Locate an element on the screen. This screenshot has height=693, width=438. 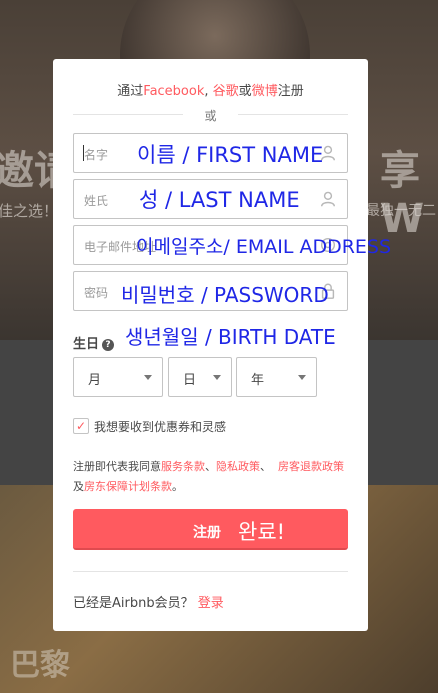
footer-divider is located at coordinates (210, 571).